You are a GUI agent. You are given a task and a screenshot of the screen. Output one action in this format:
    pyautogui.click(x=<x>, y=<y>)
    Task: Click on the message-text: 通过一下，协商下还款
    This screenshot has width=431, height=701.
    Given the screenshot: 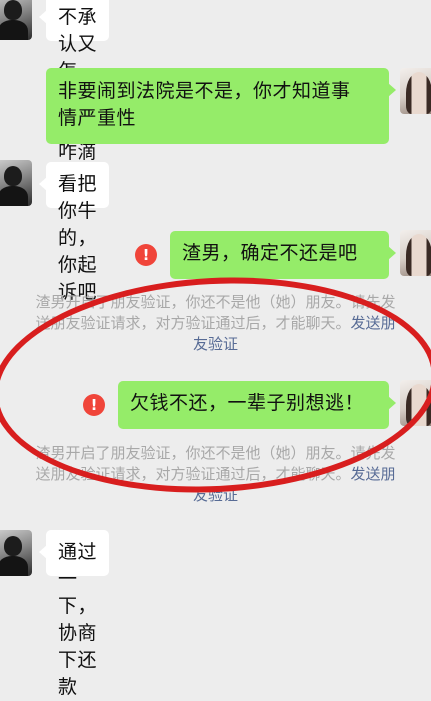 What is the action you would take?
    pyautogui.click(x=78, y=619)
    